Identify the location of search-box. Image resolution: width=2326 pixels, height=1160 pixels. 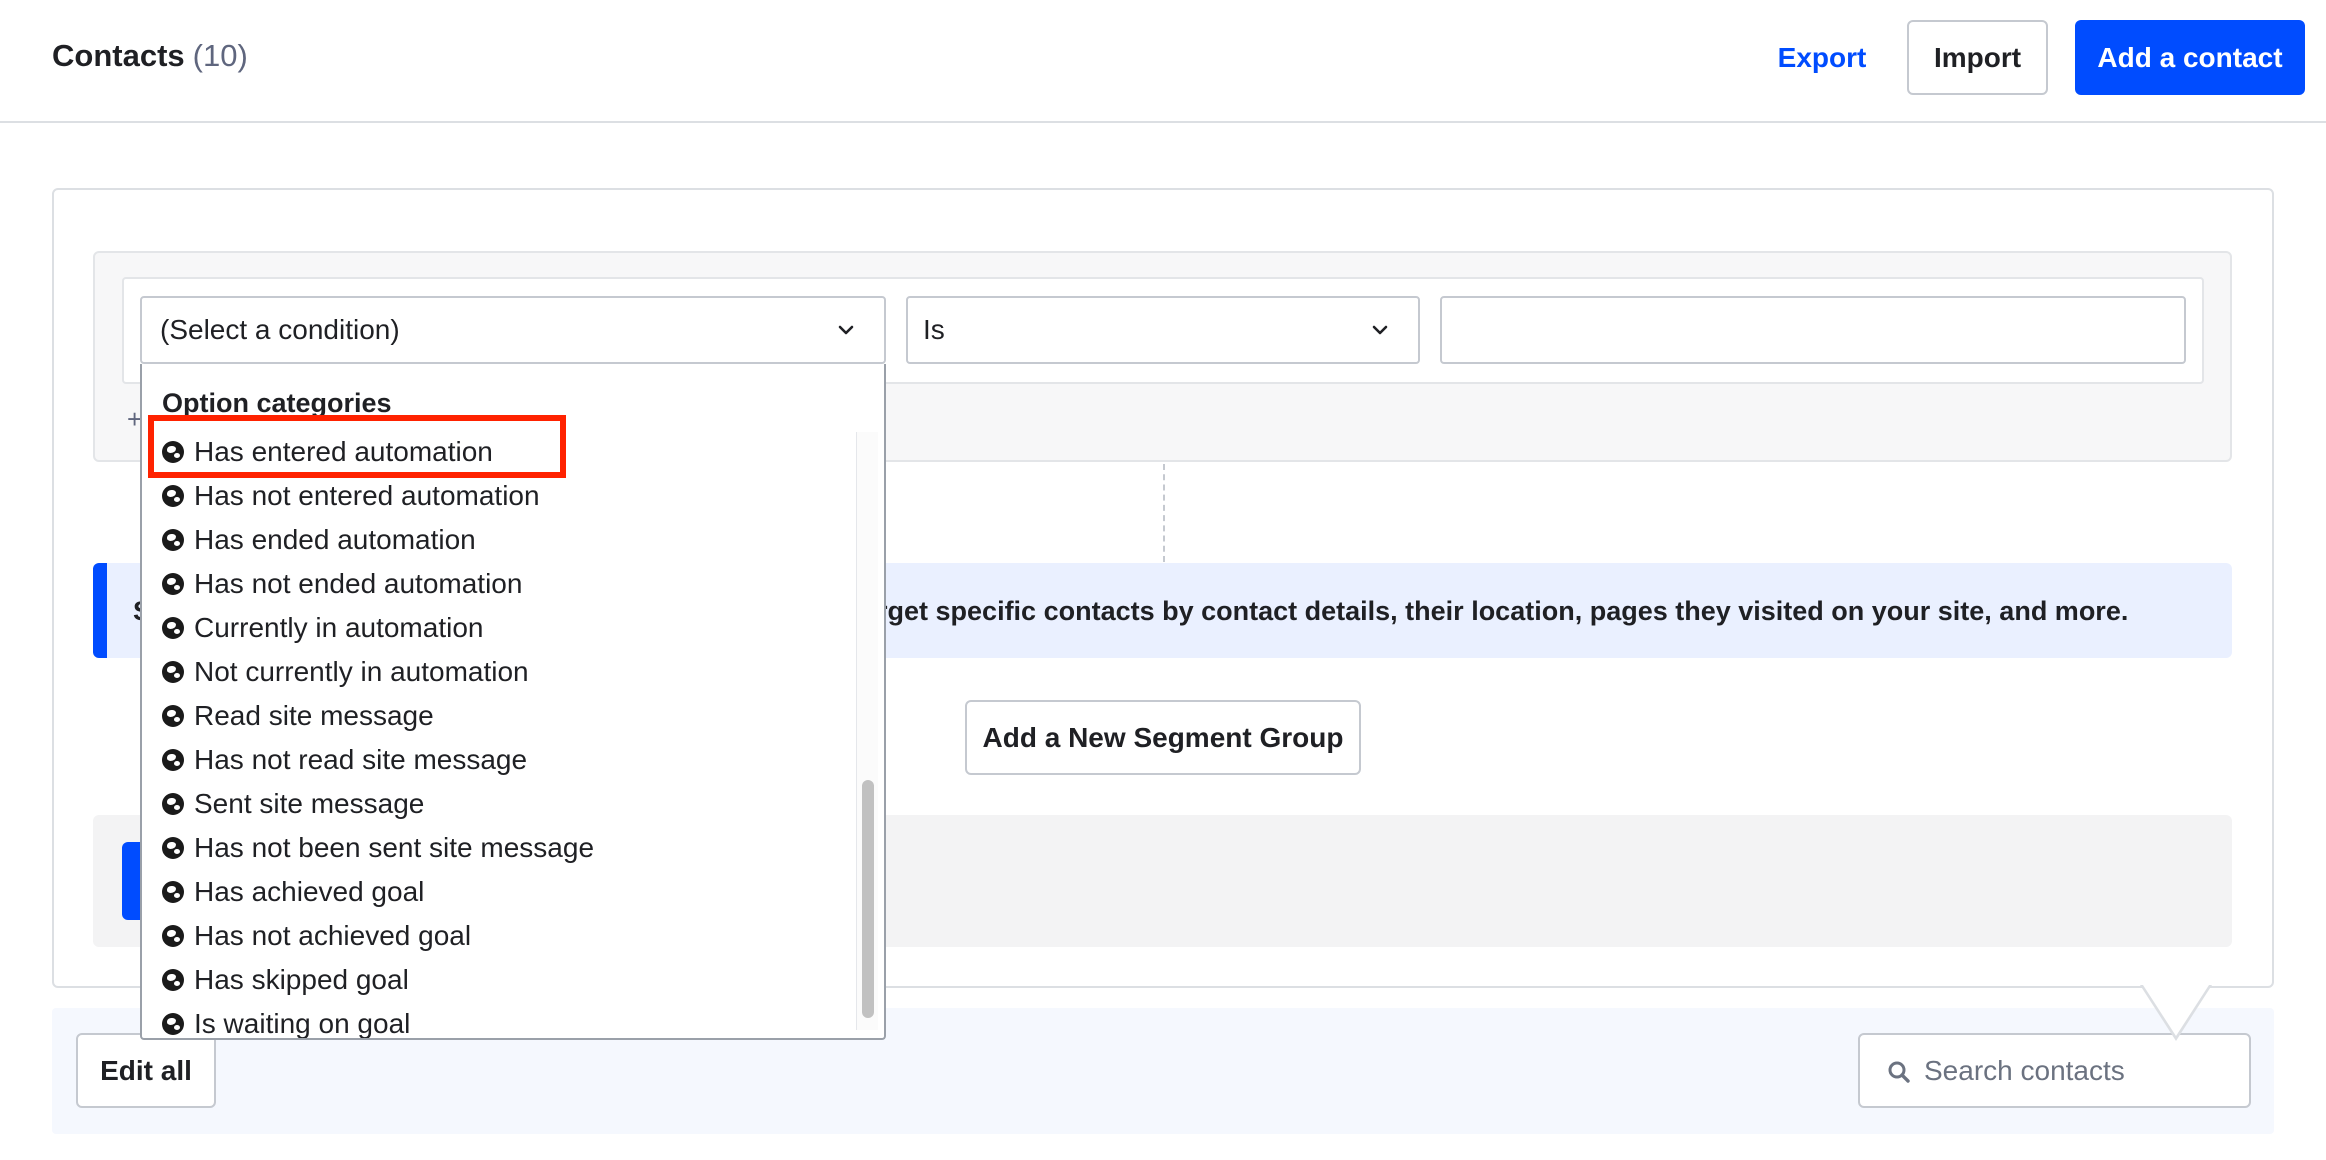
(2054, 1070).